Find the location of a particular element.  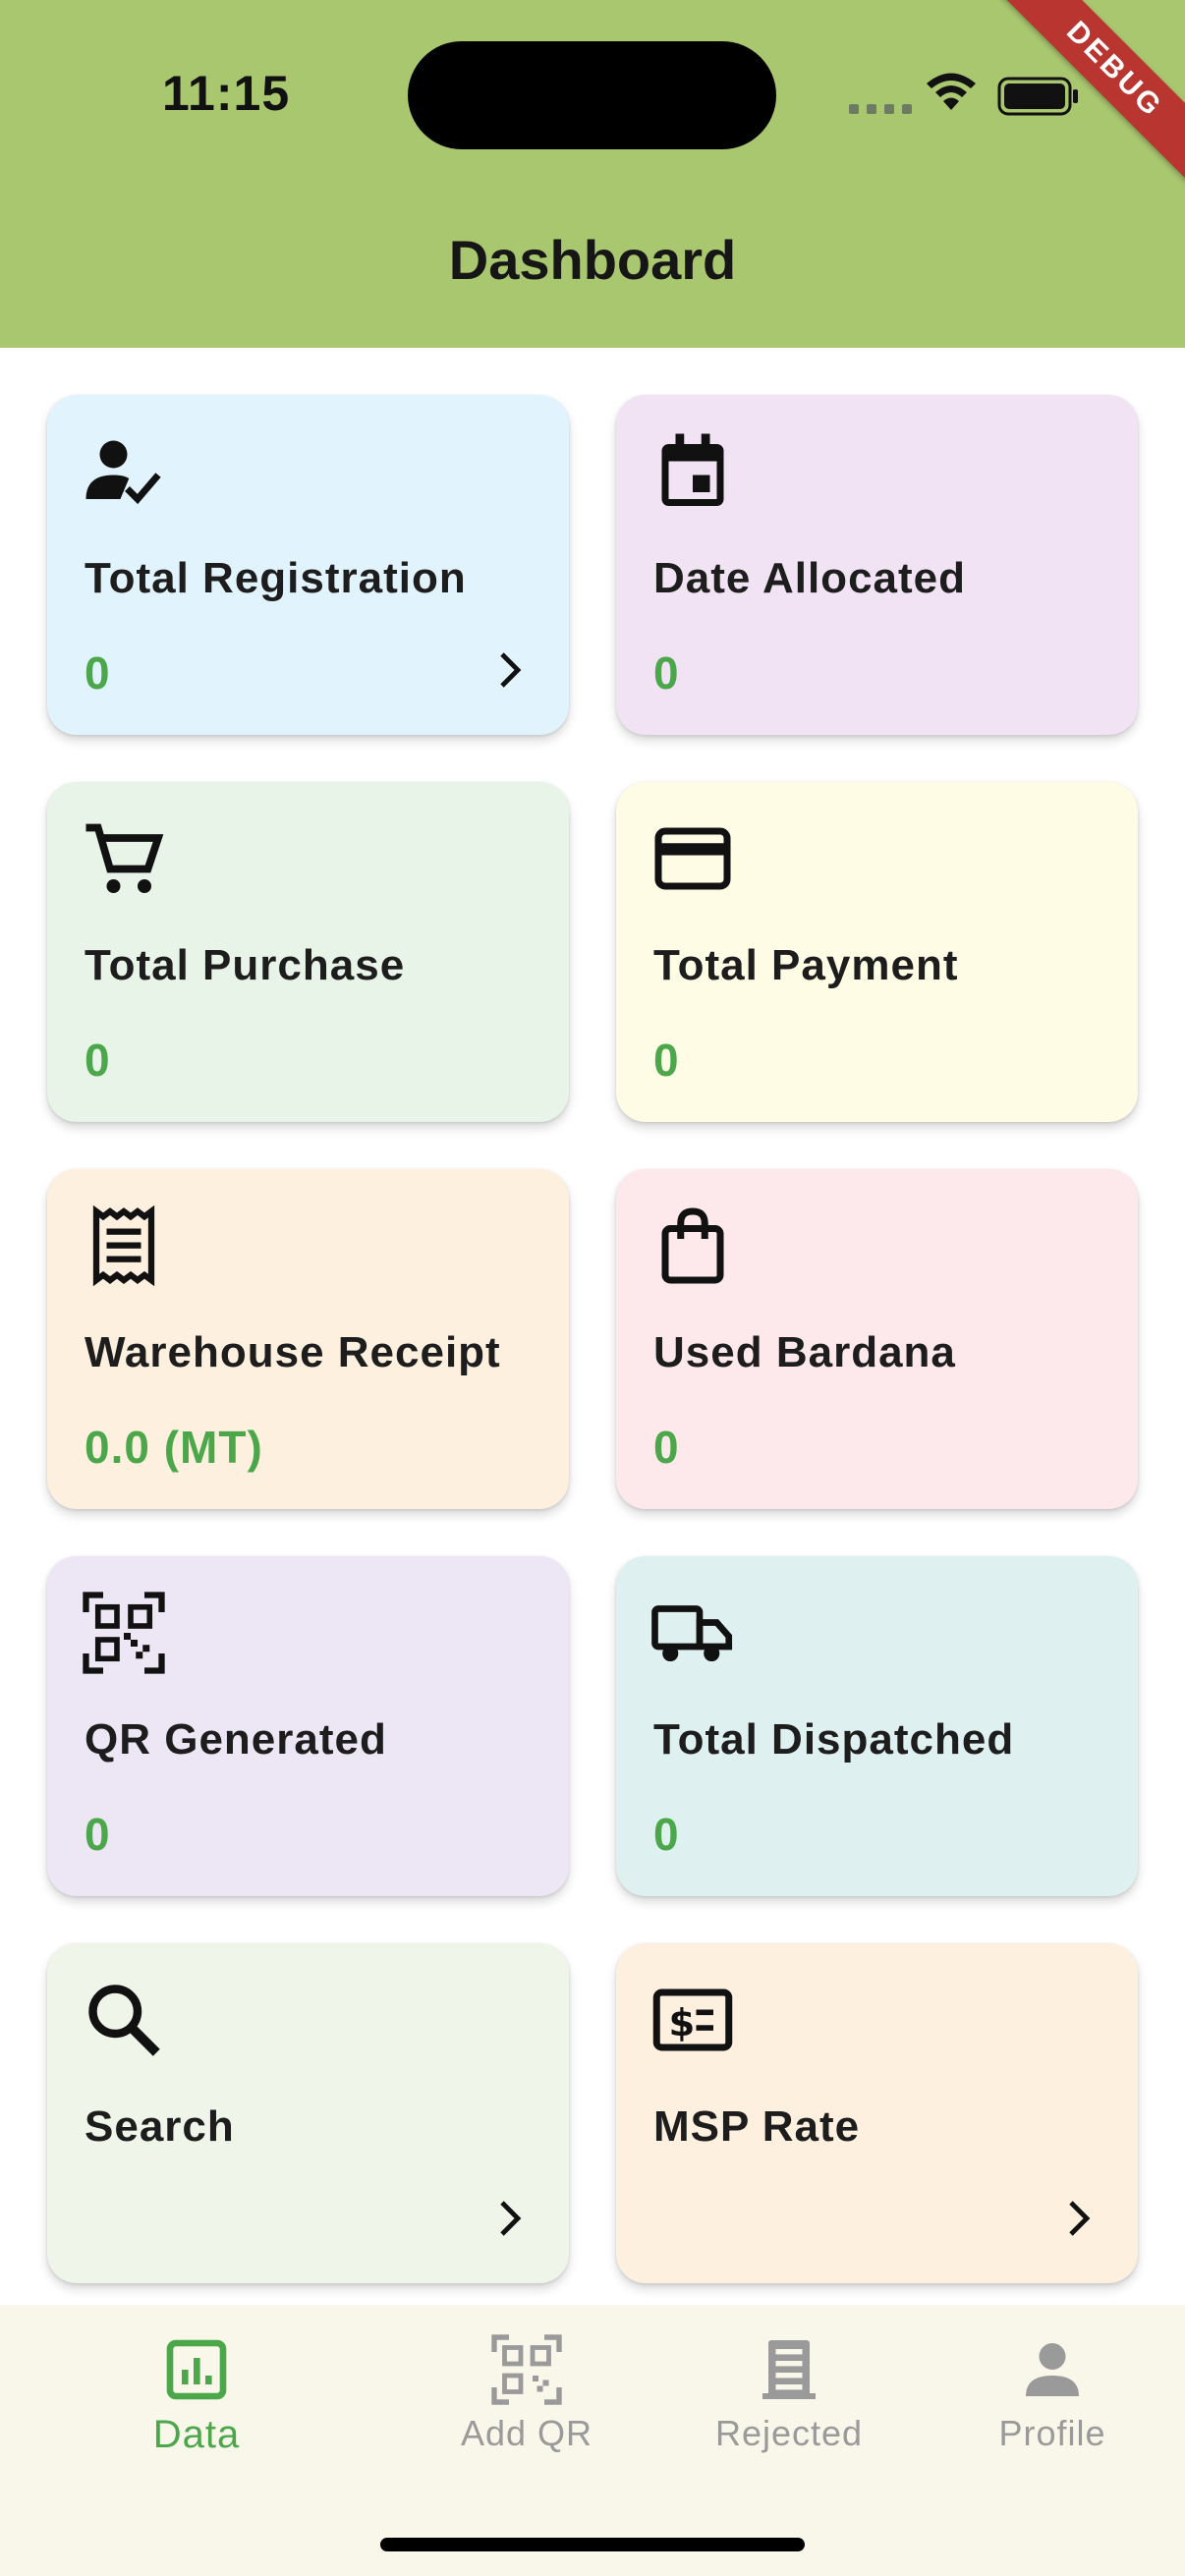

calendar-icon is located at coordinates (693, 469).